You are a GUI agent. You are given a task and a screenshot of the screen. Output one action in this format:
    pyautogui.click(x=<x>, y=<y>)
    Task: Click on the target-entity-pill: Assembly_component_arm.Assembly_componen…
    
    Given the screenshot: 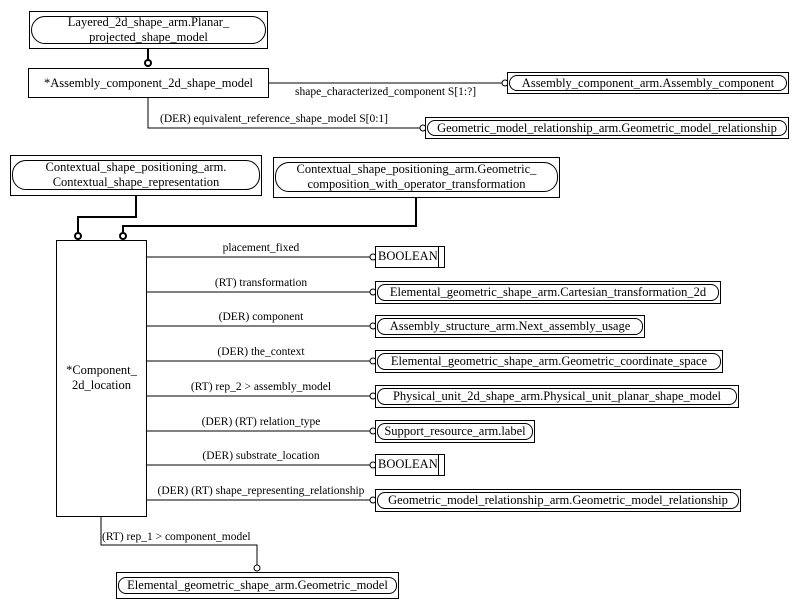 What is the action you would take?
    pyautogui.click(x=648, y=83)
    